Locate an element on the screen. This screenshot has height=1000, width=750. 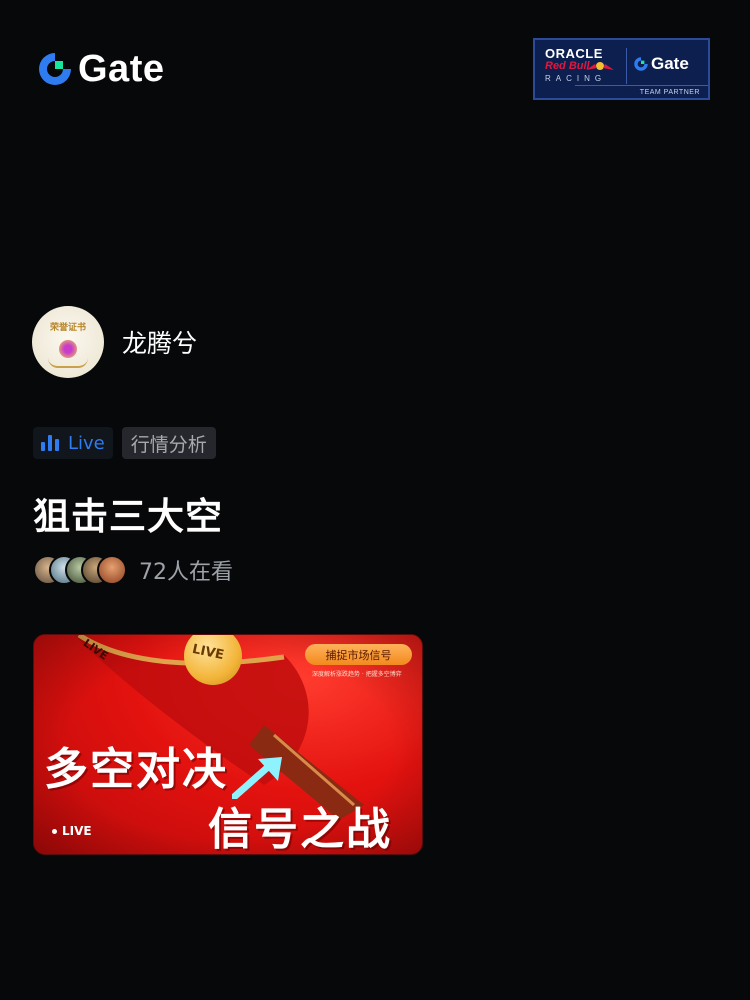
banner-live-badge: LIVE is located at coordinates (72, 831).